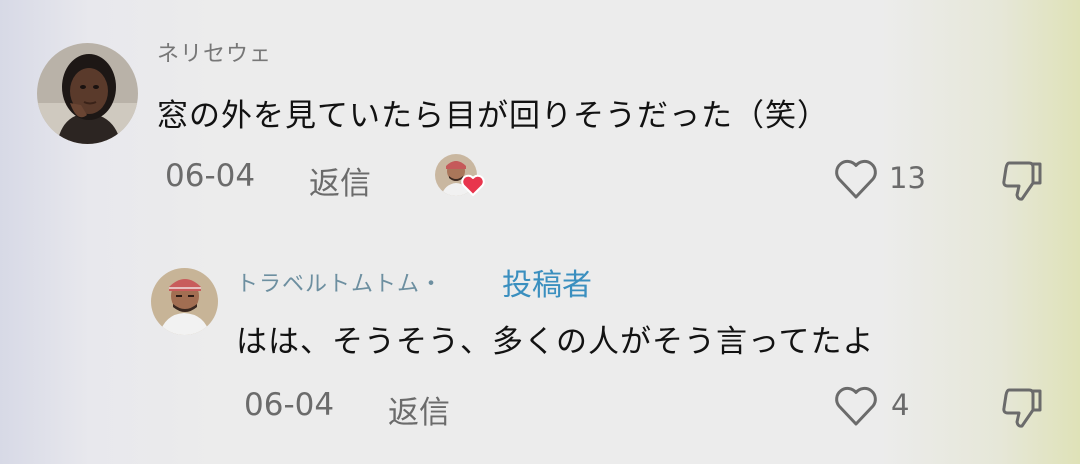  Describe the element at coordinates (547, 285) in the screenshot. I see `author-badge: 投稿者` at that location.